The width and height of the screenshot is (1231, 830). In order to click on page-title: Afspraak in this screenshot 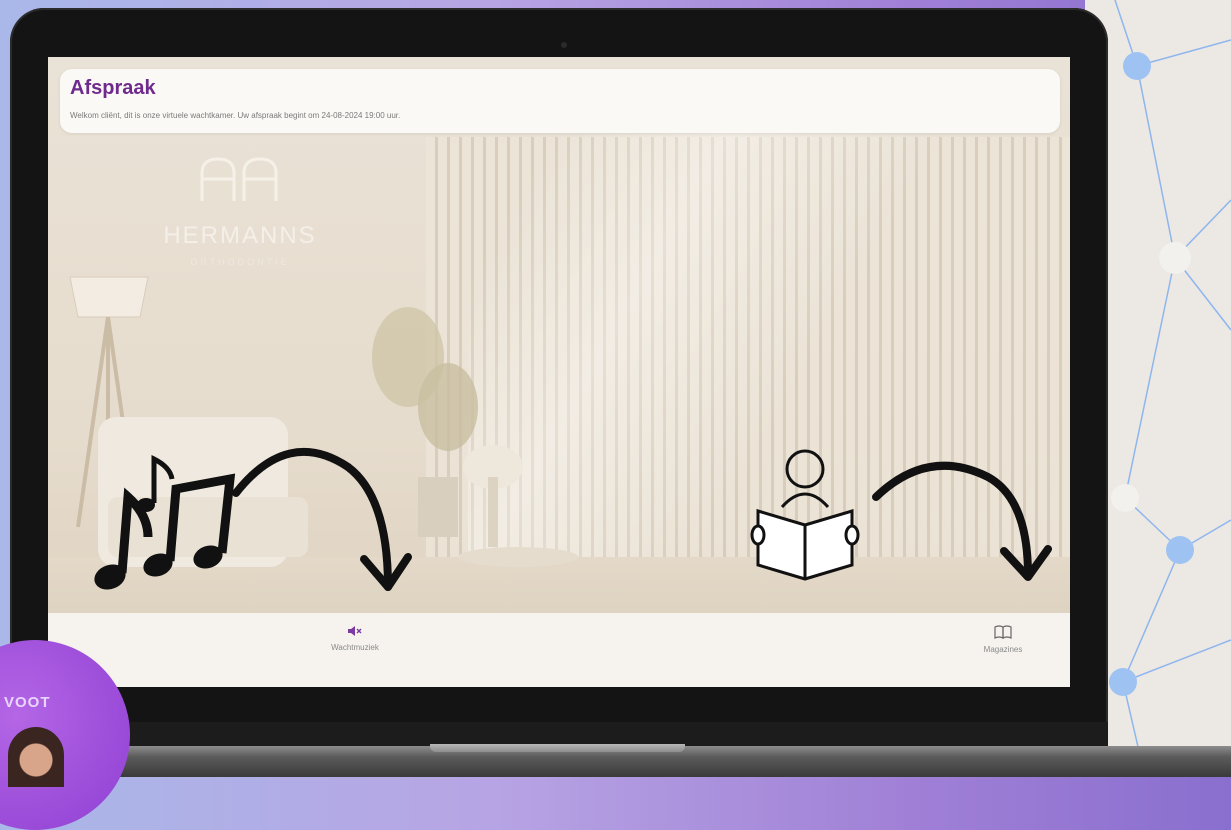, I will do `click(113, 88)`.